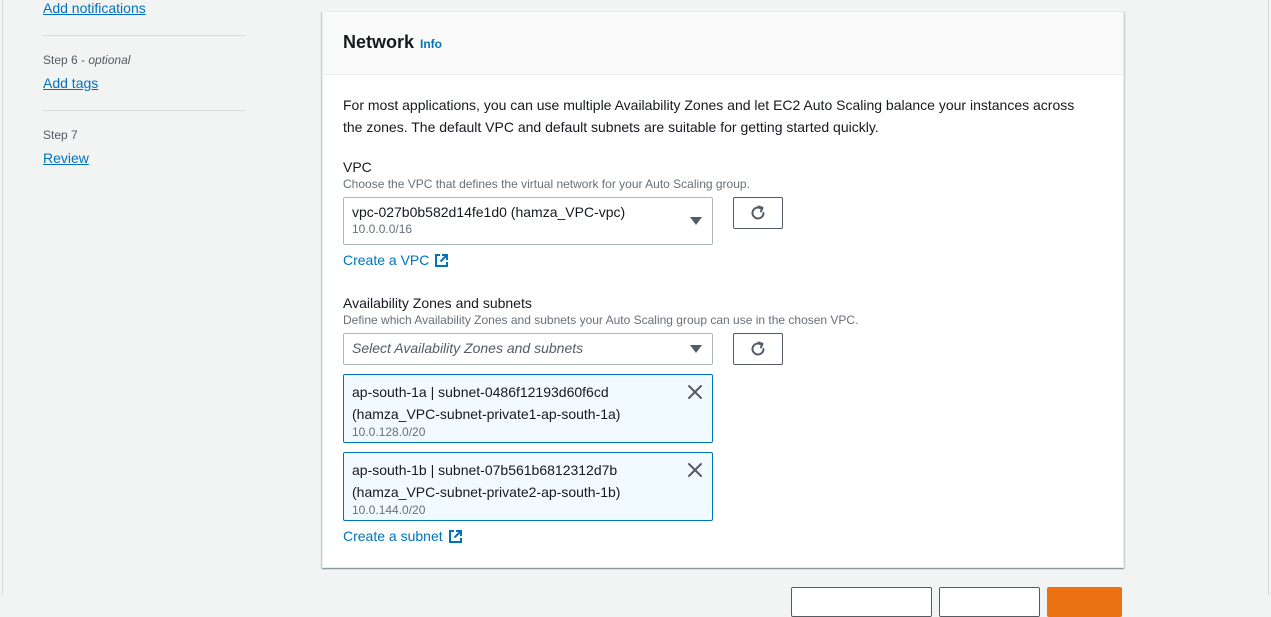 The width and height of the screenshot is (1271, 617). Describe the element at coordinates (486, 414) in the screenshot. I see `token-subnet-name: (hamza_VPC-subnet-private1-ap-south-1a)` at that location.